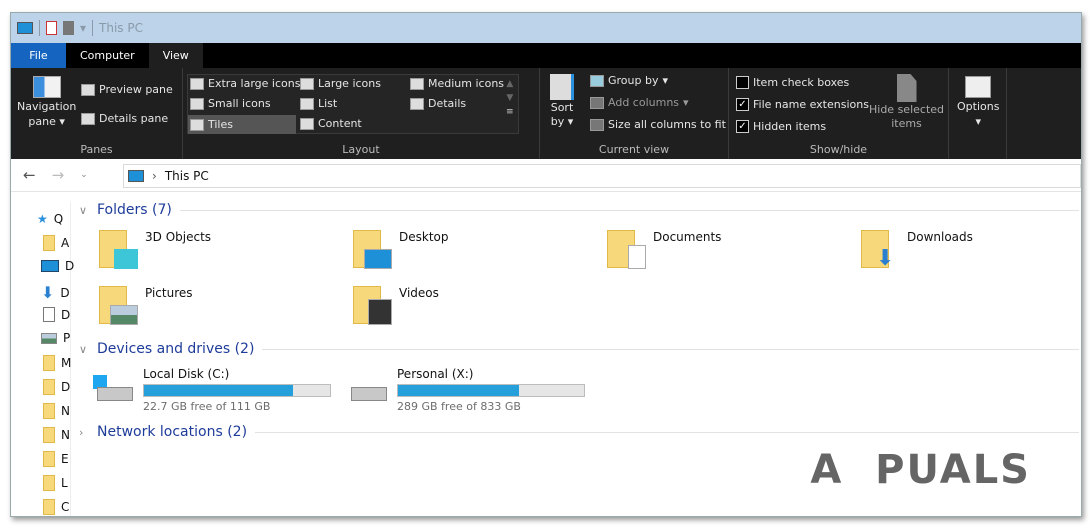  What do you see at coordinates (629, 80) in the screenshot?
I see `group-by-button: Group by ▾` at bounding box center [629, 80].